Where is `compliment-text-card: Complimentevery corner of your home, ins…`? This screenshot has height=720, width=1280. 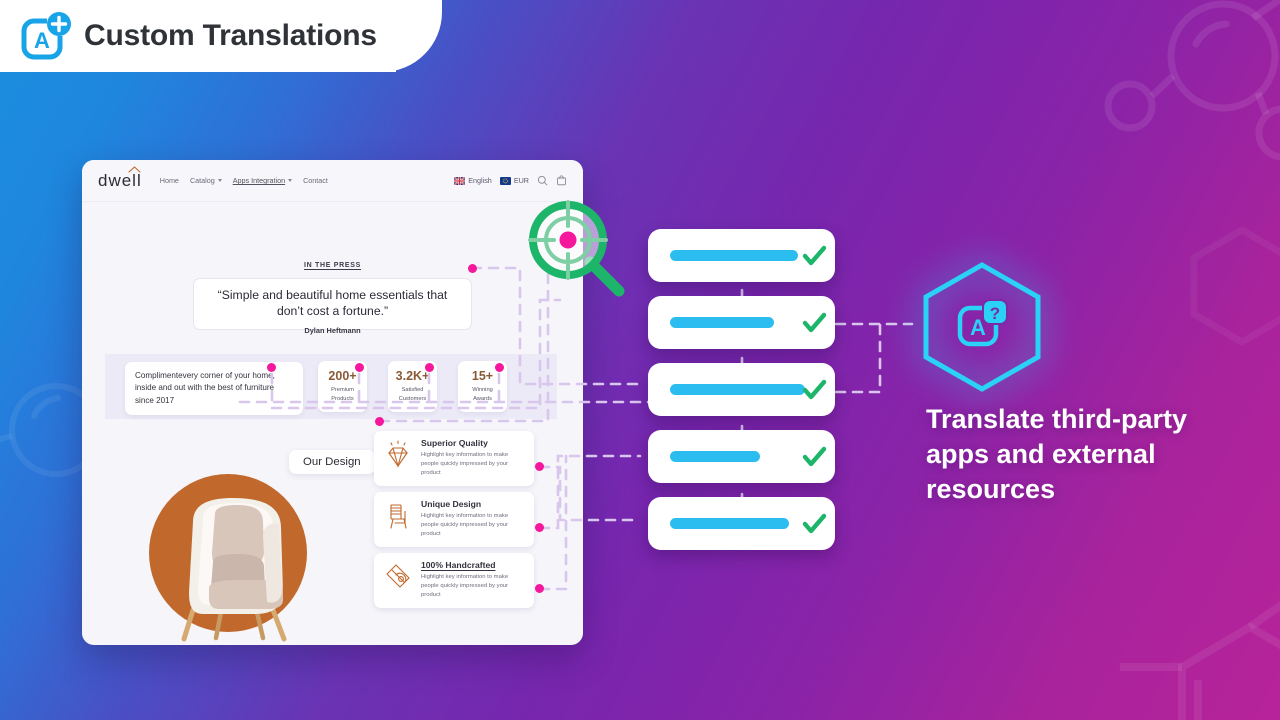 compliment-text-card: Complimentevery corner of your home, ins… is located at coordinates (214, 388).